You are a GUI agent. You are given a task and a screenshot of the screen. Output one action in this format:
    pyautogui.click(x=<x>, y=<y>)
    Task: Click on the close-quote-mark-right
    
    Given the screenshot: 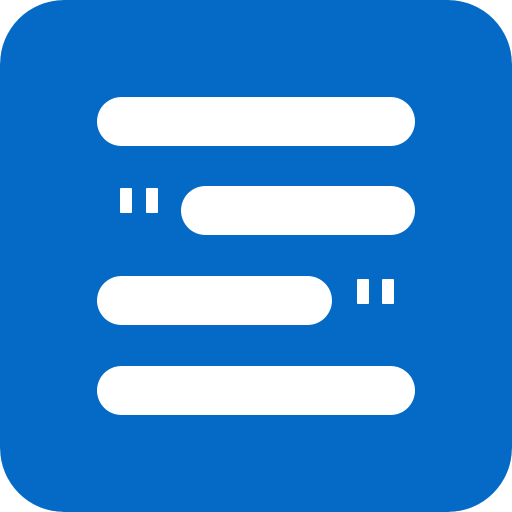 What is the action you would take?
    pyautogui.click(x=388, y=291)
    